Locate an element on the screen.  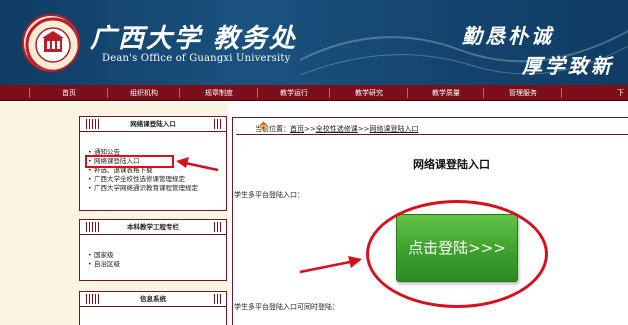
nav-item-teaching-operation: 教学运行 is located at coordinates (294, 93).